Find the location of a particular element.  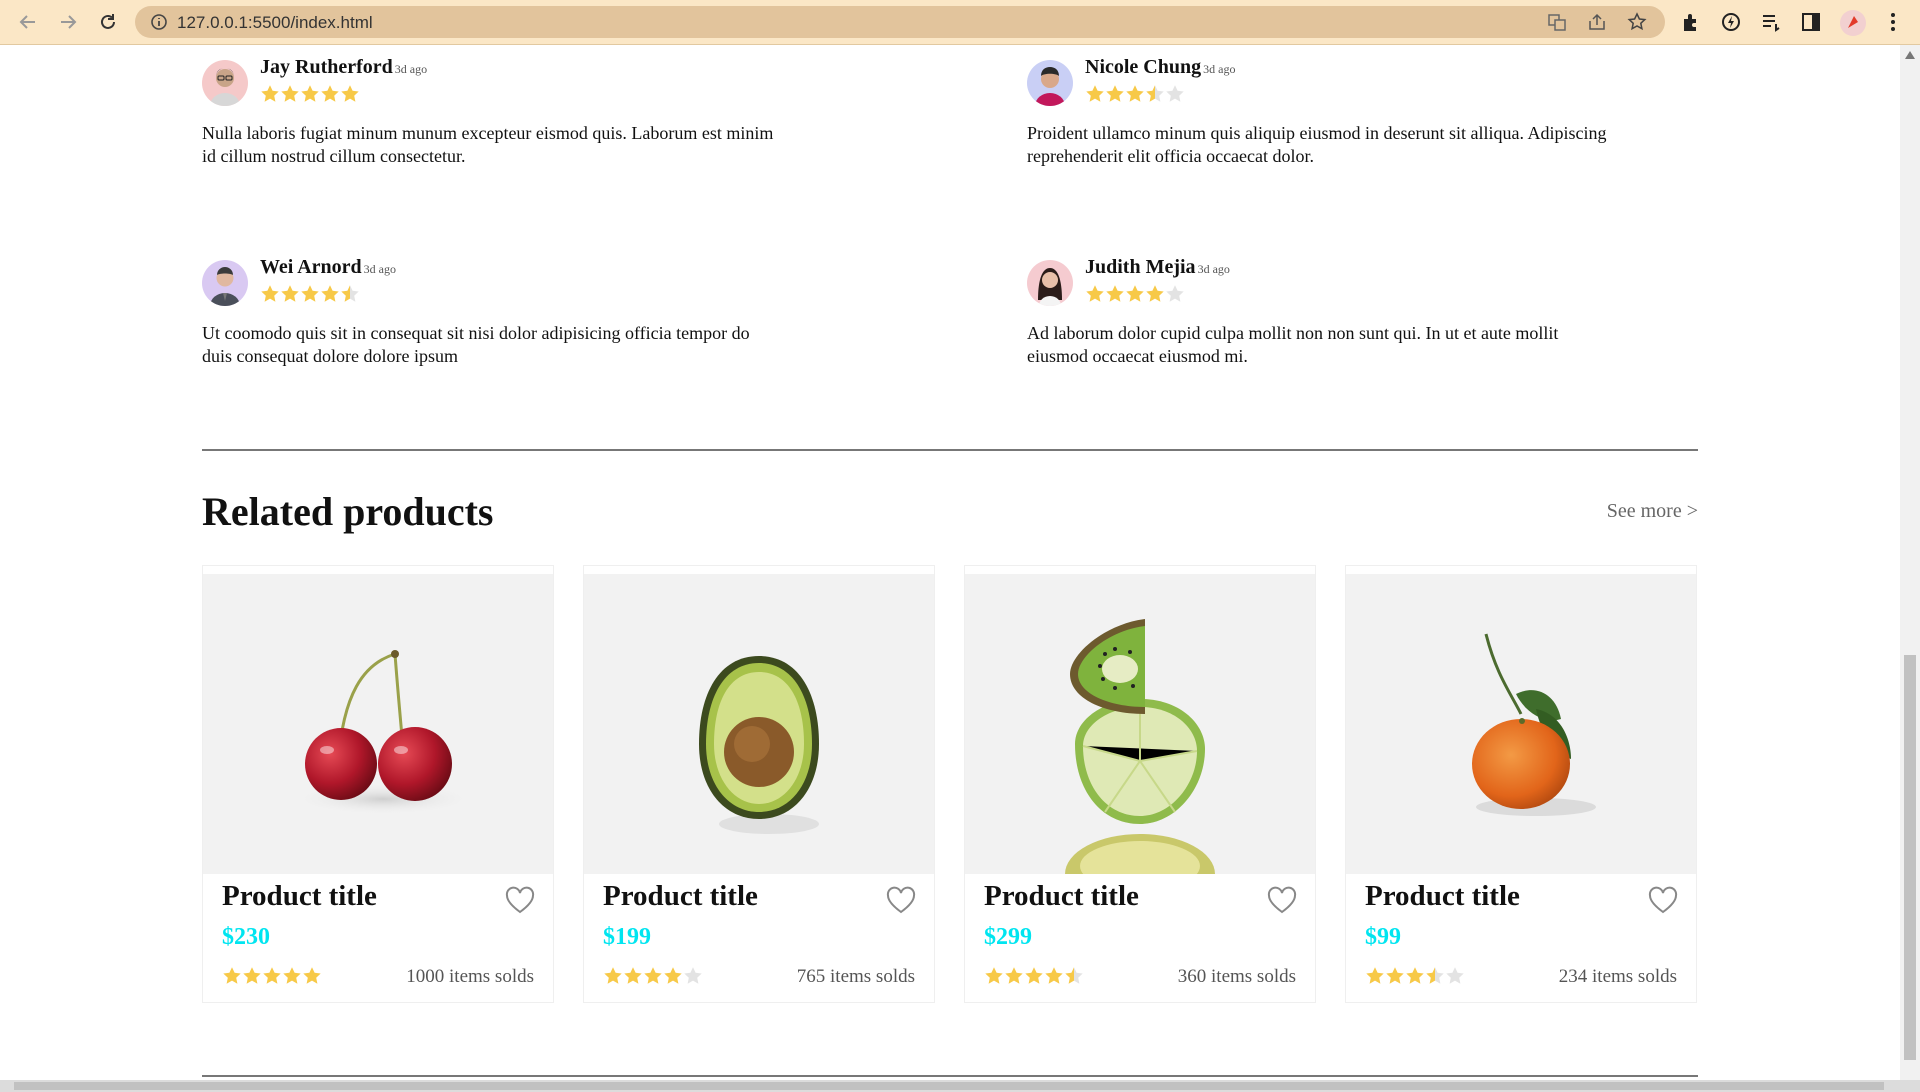

product-card: Product title $299 360 items solds is located at coordinates (1140, 784).